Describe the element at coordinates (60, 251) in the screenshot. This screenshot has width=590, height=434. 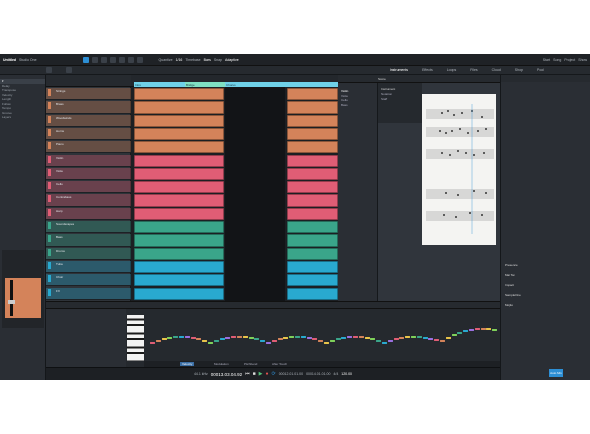
I see `track-name: Drums` at that location.